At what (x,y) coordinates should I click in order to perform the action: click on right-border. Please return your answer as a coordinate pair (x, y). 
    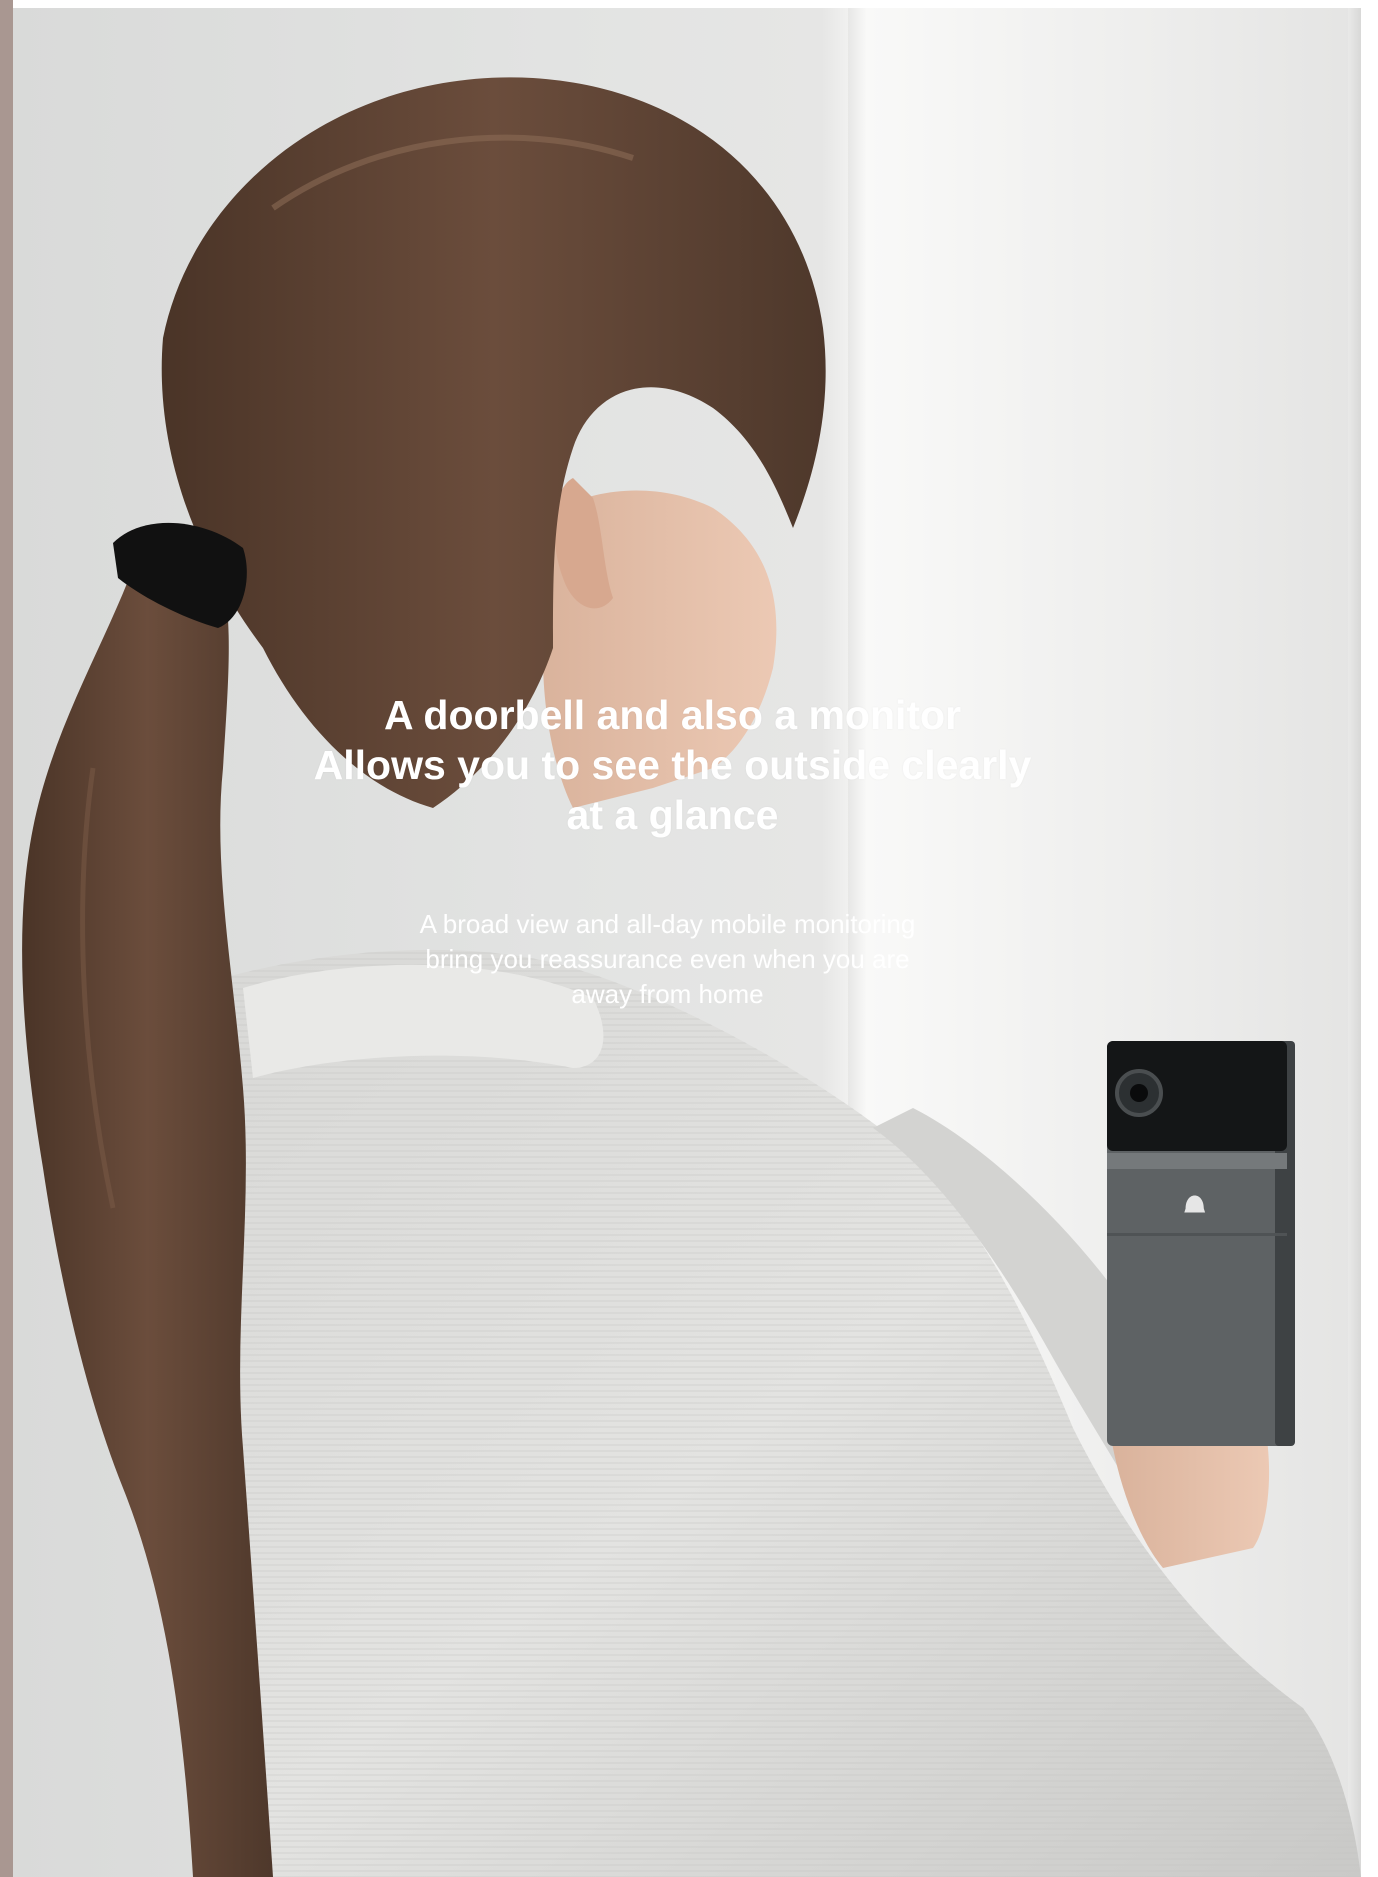
    Looking at the image, I should click on (1369, 938).